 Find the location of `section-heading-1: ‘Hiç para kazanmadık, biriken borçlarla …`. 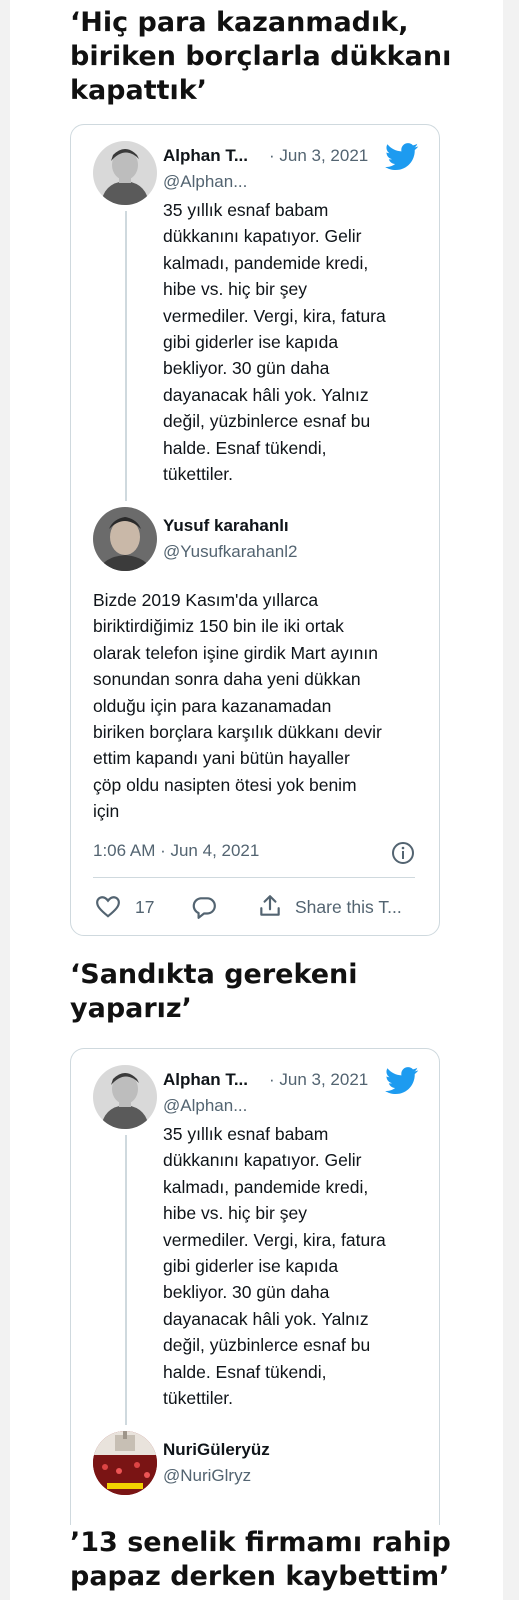

section-heading-1: ‘Hiç para kazanmadık, biriken borçlarla … is located at coordinates (261, 56).